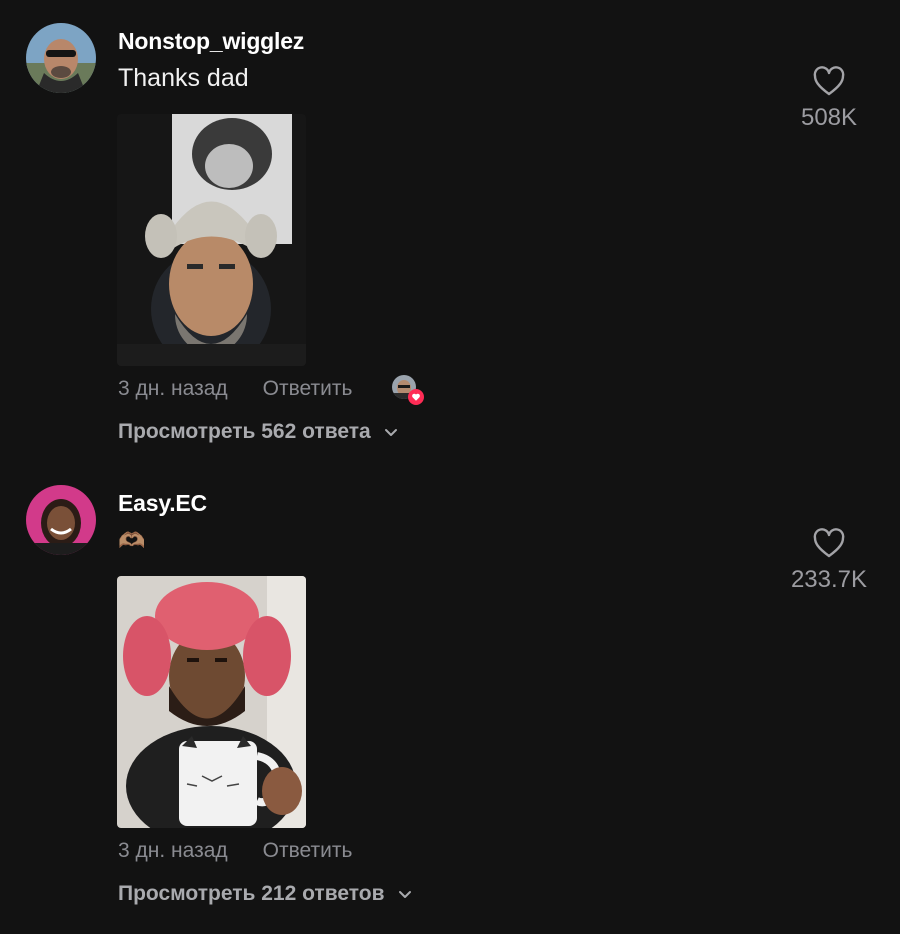  I want to click on comment-text: Thanks dad, so click(183, 78).